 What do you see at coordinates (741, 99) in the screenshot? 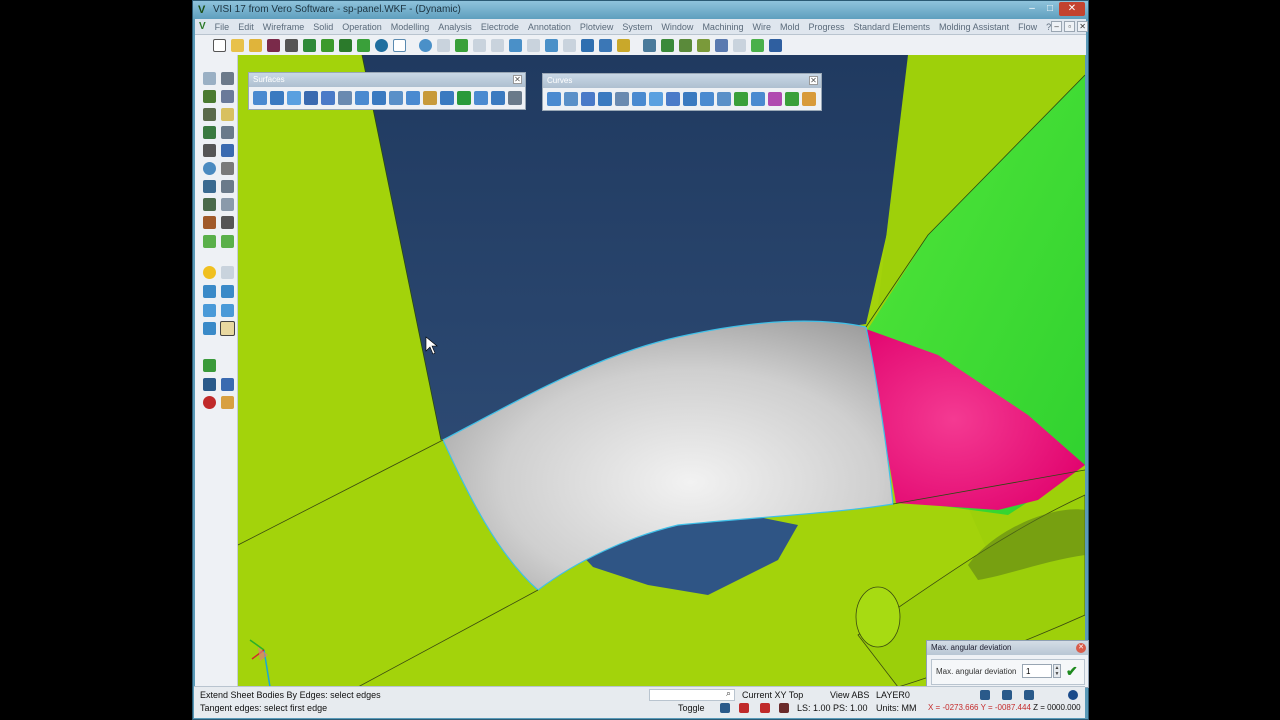
I see `join-curve-icon` at bounding box center [741, 99].